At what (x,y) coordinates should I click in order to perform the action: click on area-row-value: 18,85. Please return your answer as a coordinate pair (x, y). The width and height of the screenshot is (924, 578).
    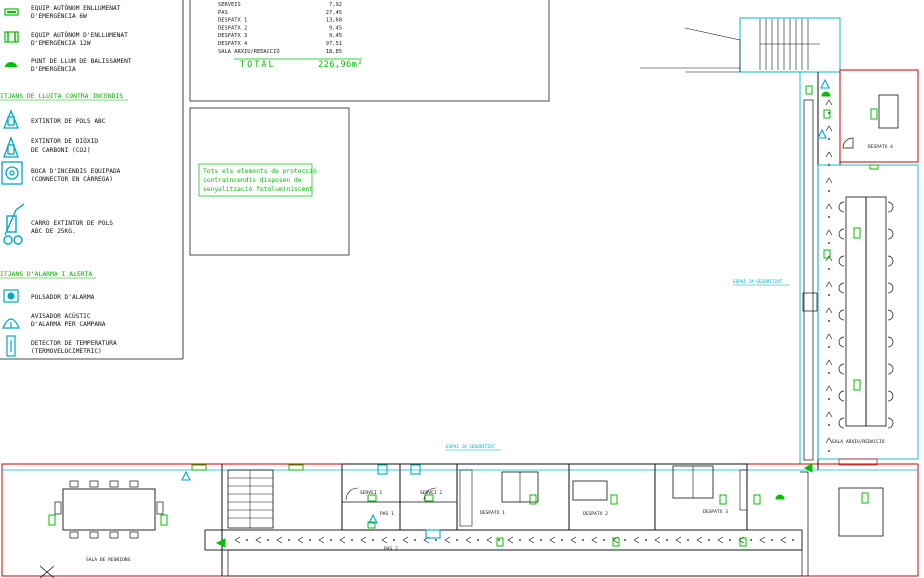
    Looking at the image, I should click on (334, 52).